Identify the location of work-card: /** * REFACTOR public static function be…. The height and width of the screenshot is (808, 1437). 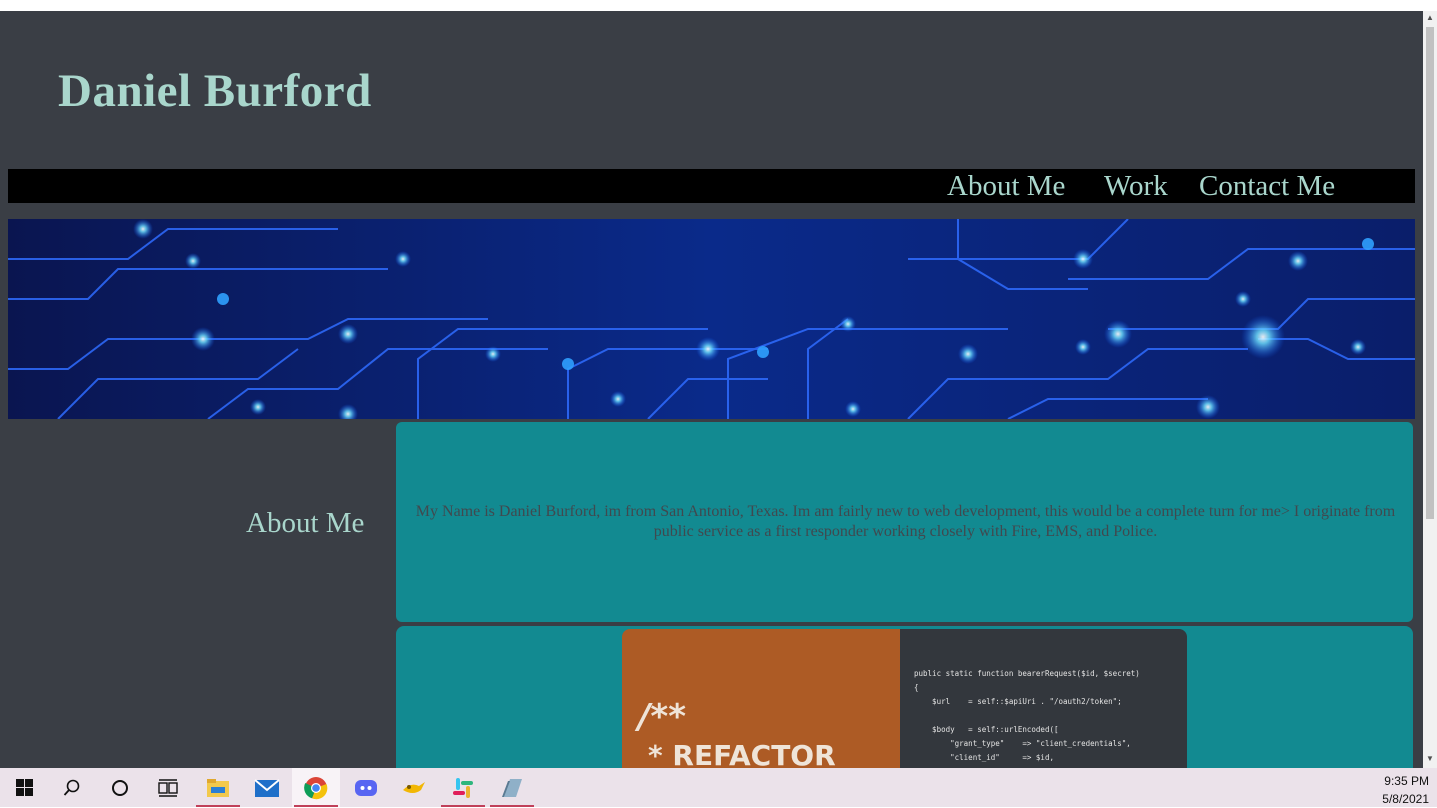
(904, 697).